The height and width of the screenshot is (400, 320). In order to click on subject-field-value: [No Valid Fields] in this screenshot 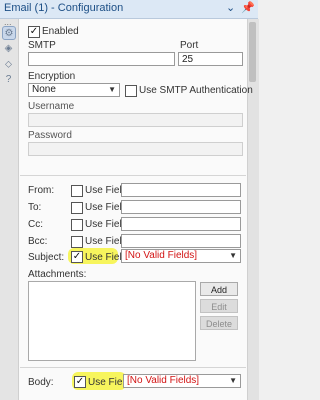, I will do `click(161, 255)`.